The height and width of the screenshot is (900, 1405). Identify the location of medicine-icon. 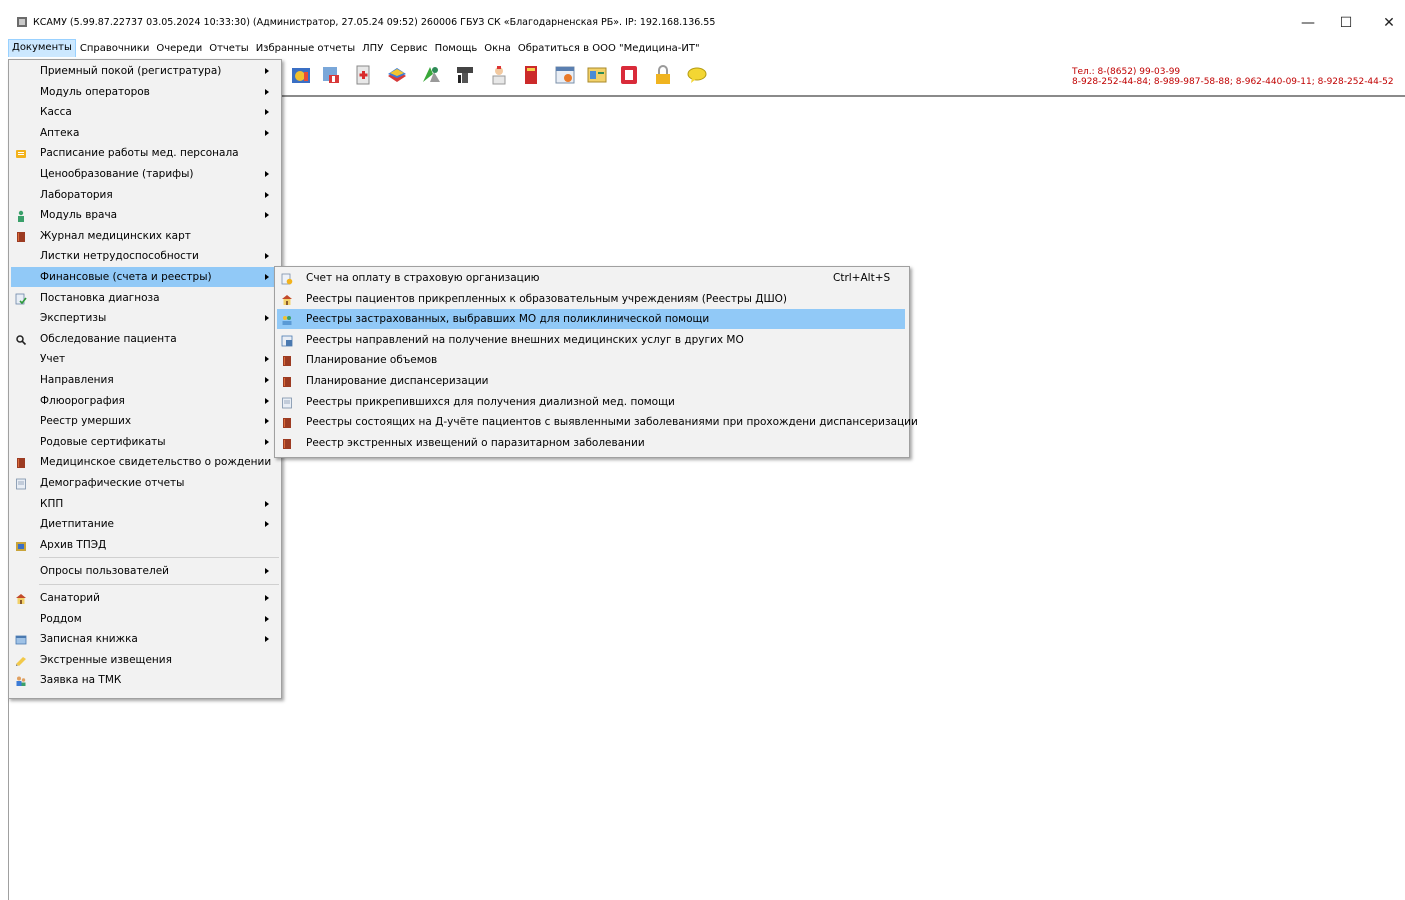
(331, 75).